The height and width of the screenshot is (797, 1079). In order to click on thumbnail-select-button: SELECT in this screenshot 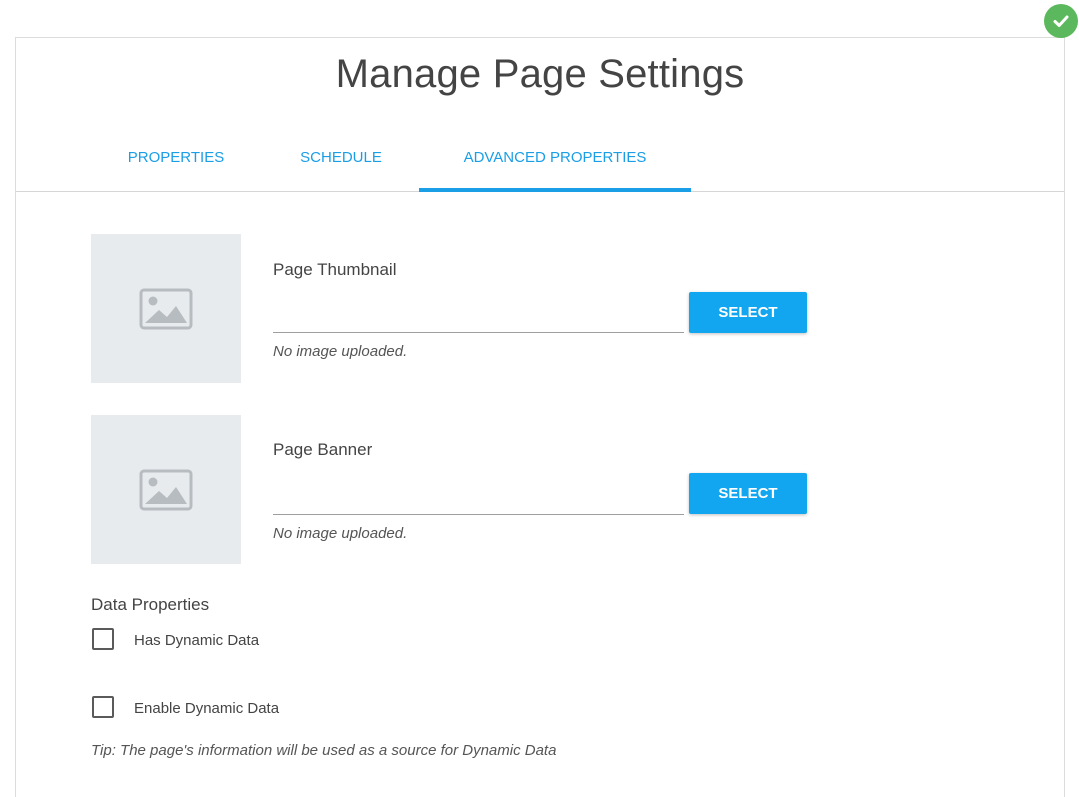, I will do `click(748, 312)`.